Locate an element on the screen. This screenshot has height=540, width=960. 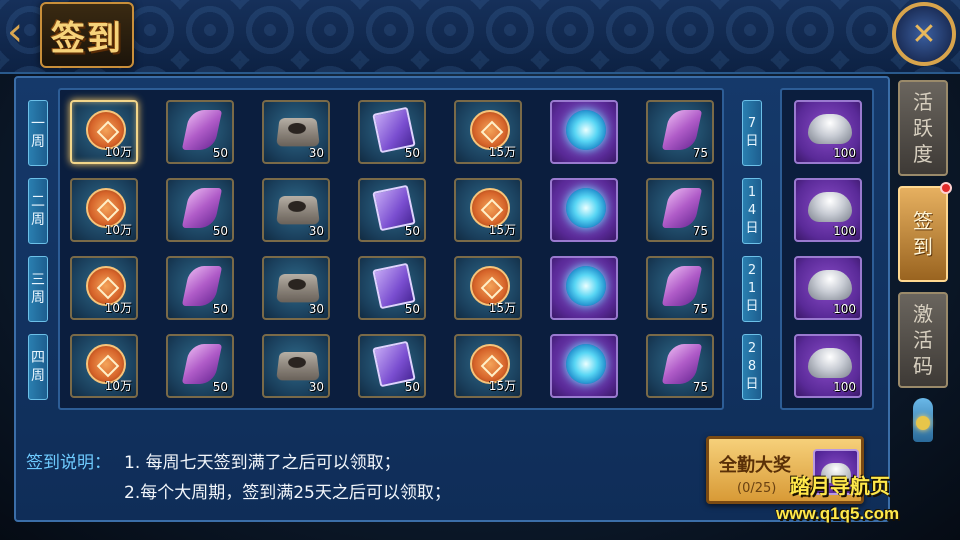
milestone-label: 28日 is located at coordinates (752, 367).